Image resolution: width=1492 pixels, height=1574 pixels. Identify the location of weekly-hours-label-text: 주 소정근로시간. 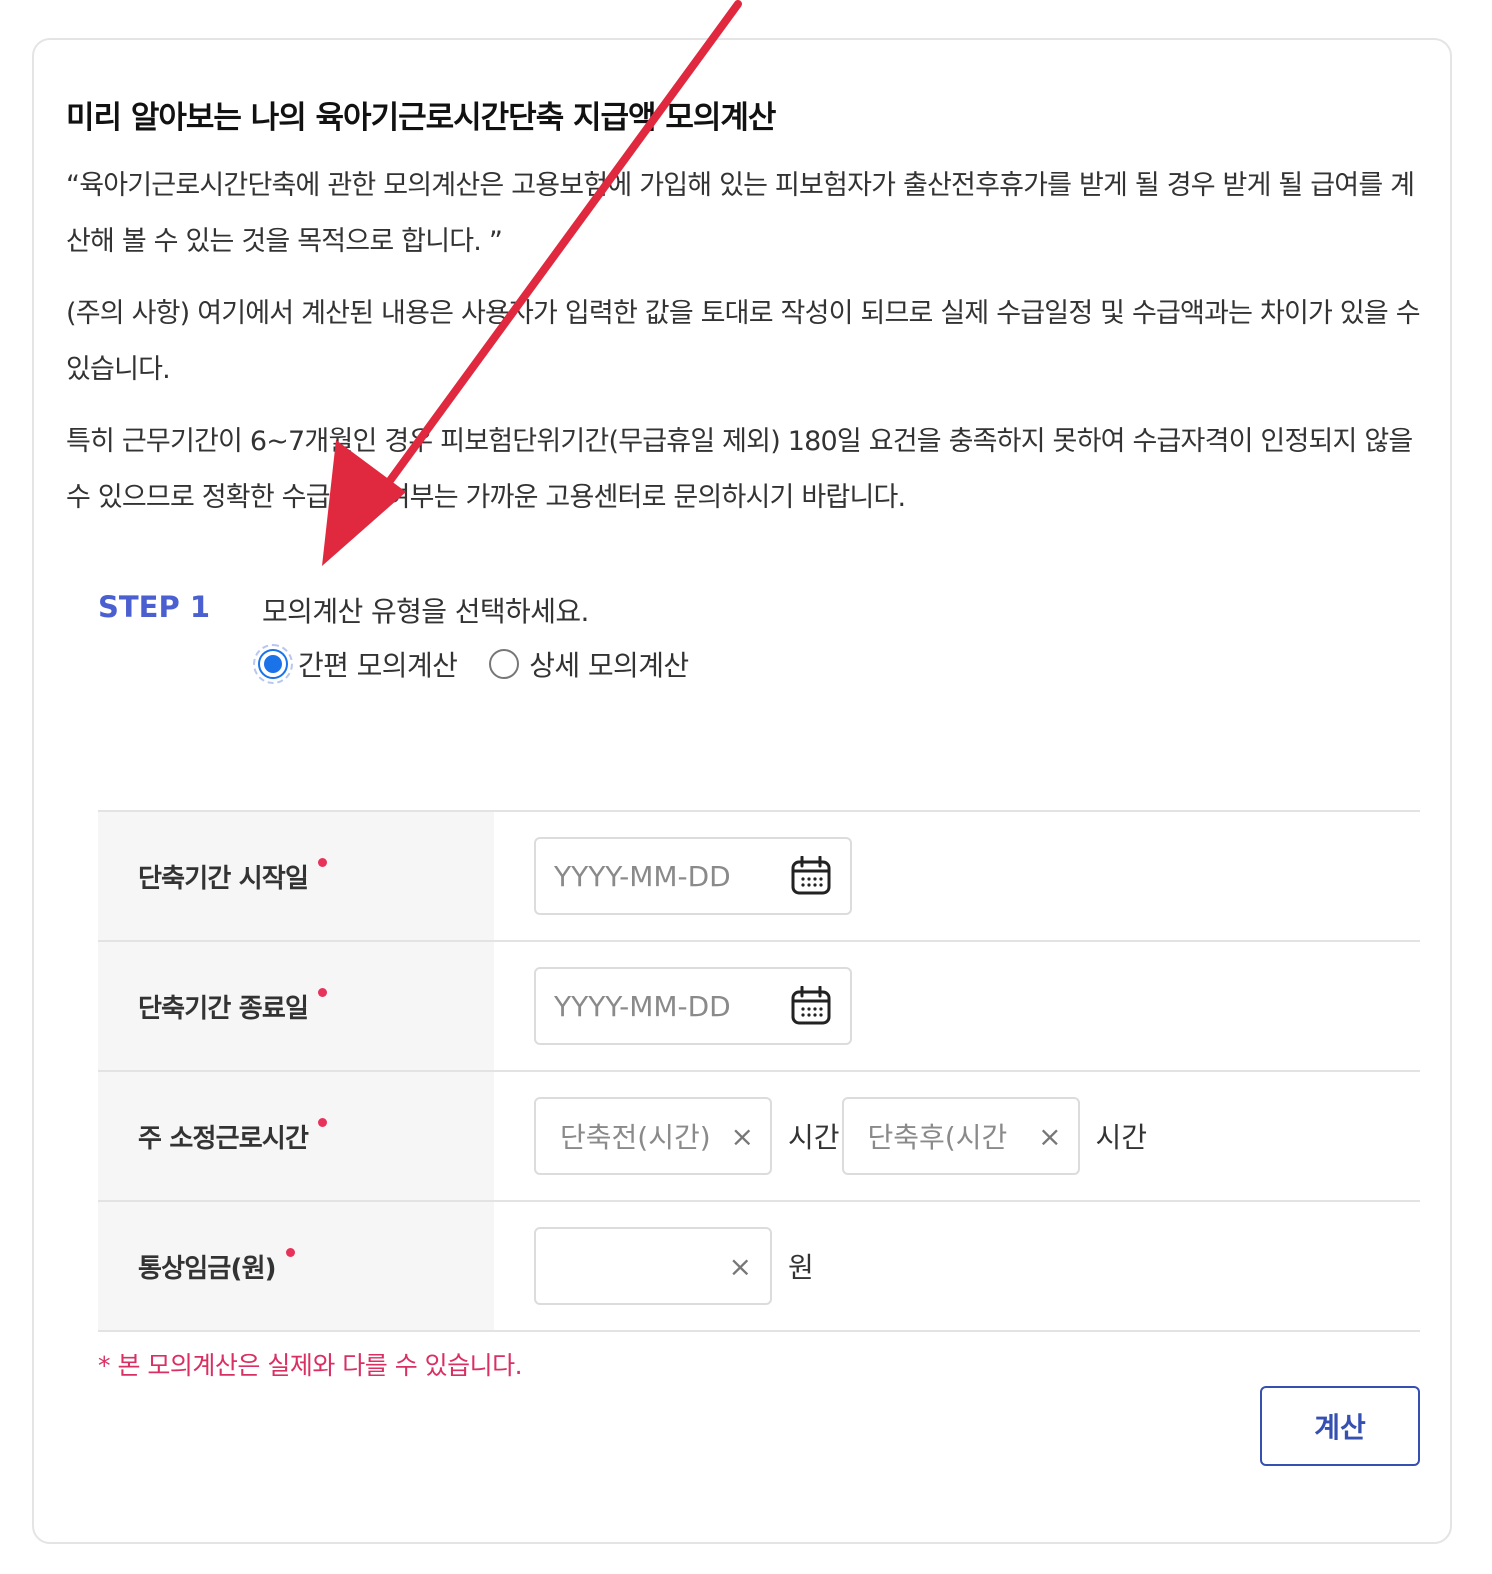
(223, 1138).